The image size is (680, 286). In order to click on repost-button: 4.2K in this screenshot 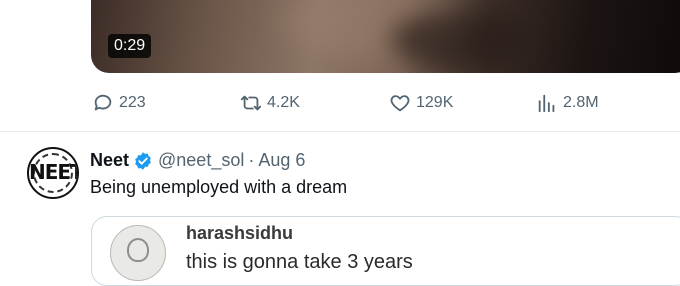, I will do `click(270, 103)`.